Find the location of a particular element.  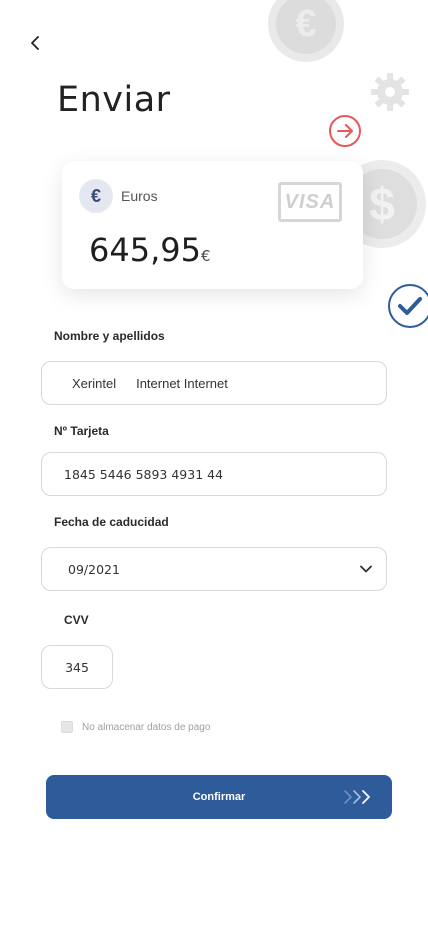

euro-coin-decoration: € is located at coordinates (306, 31).